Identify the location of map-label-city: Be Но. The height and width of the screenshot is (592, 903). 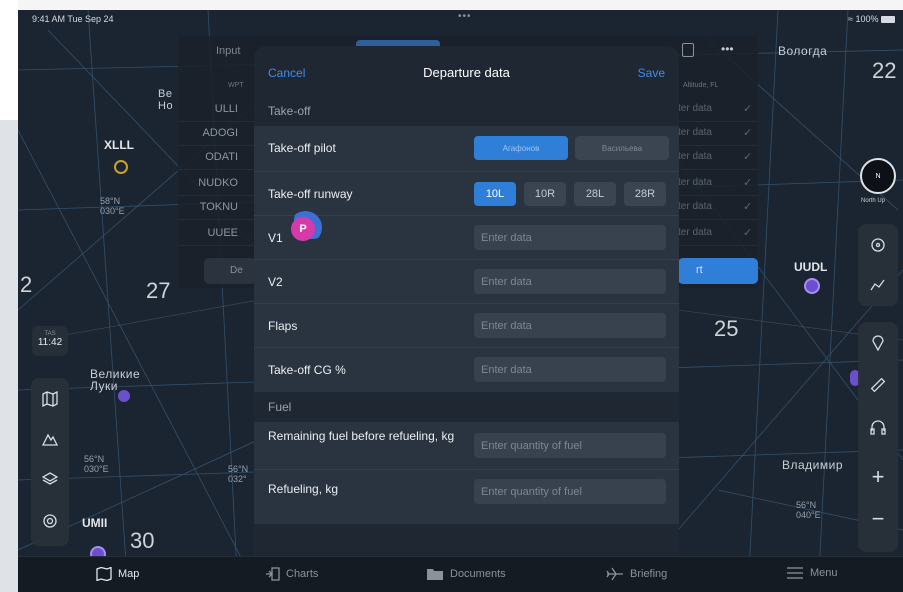
(166, 100).